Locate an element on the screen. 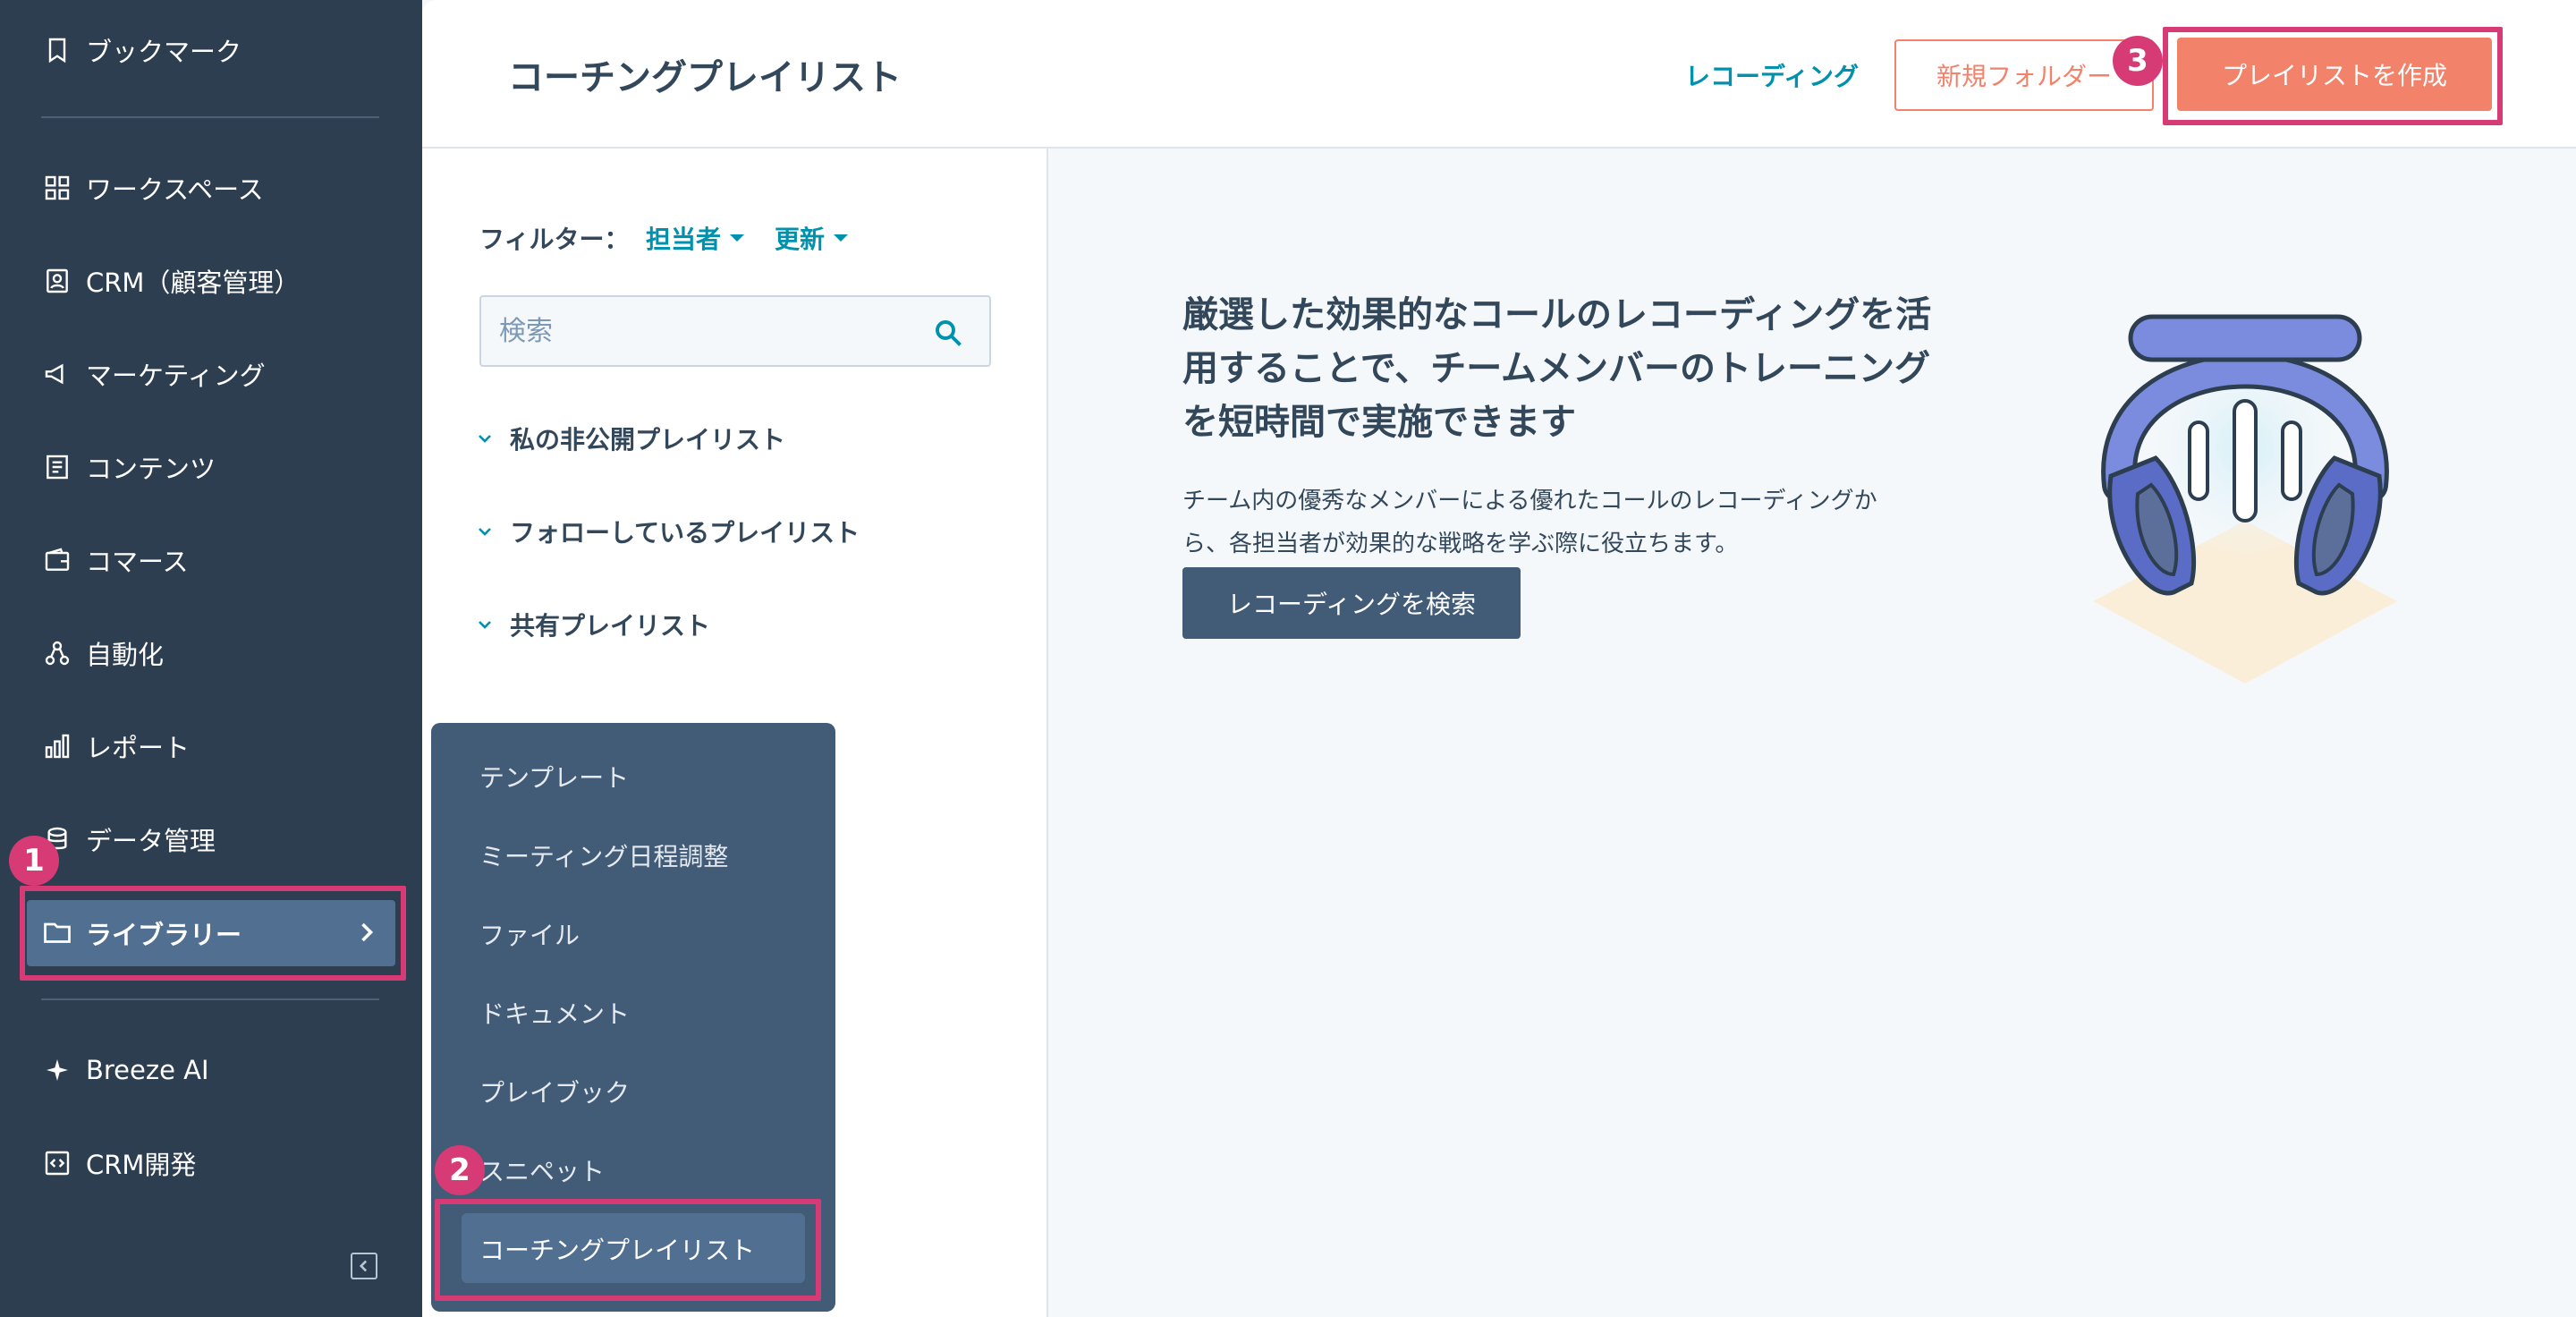  collapse-sidebar-button is located at coordinates (364, 1266).